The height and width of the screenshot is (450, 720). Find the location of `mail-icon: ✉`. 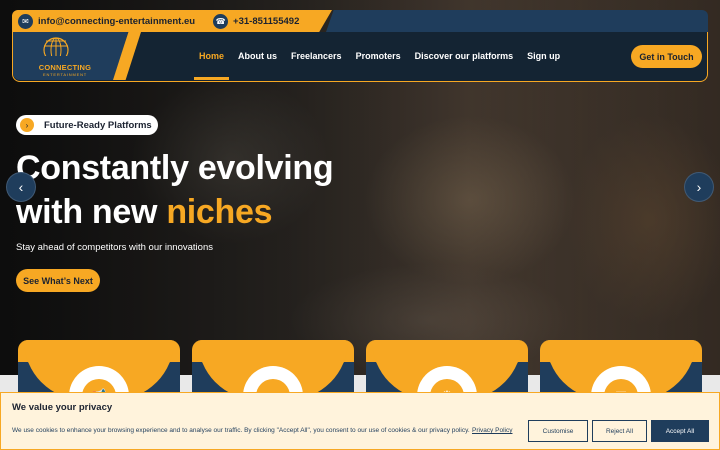

mail-icon: ✉ is located at coordinates (25, 21).